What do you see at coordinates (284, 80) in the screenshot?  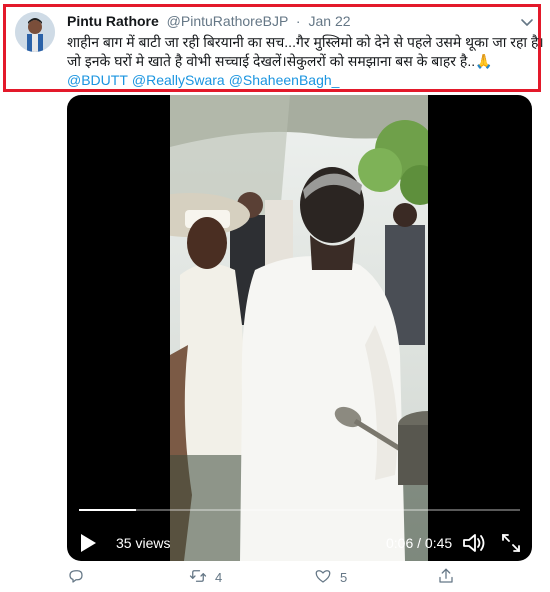 I see `mention-link: @ShaheenBagh_` at bounding box center [284, 80].